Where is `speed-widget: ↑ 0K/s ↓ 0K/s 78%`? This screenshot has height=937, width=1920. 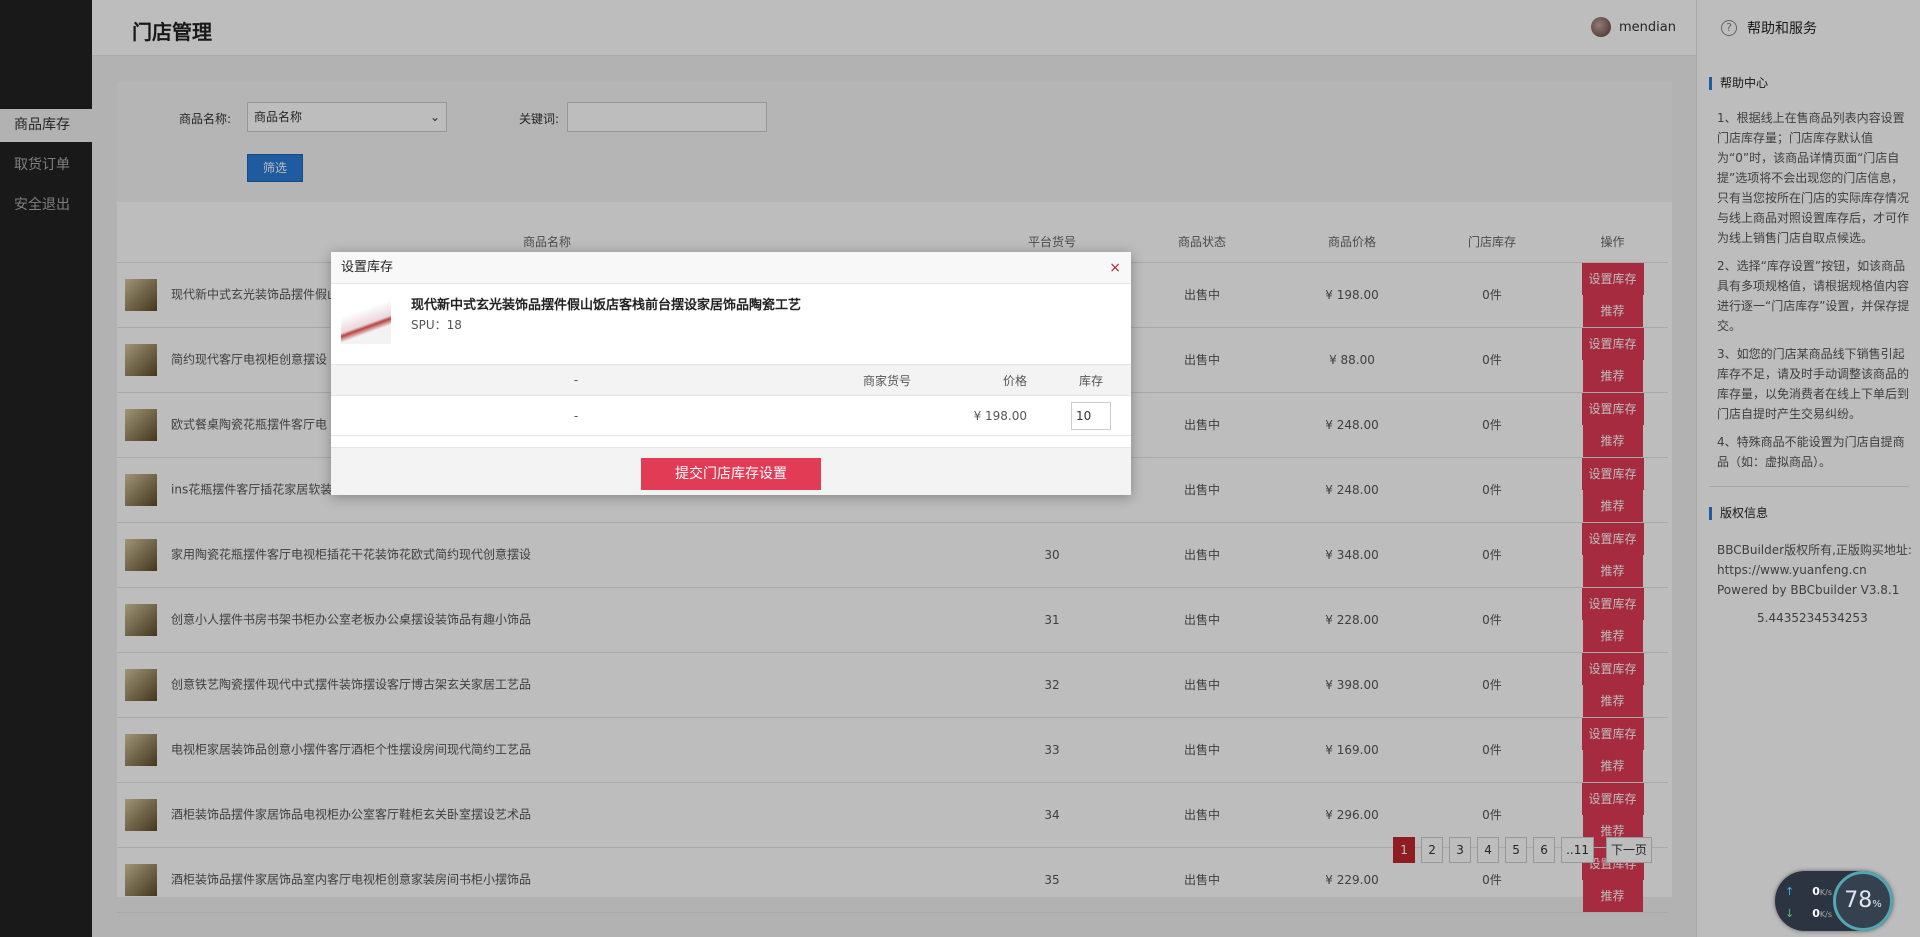 speed-widget: ↑ 0K/s ↓ 0K/s 78% is located at coordinates (1834, 901).